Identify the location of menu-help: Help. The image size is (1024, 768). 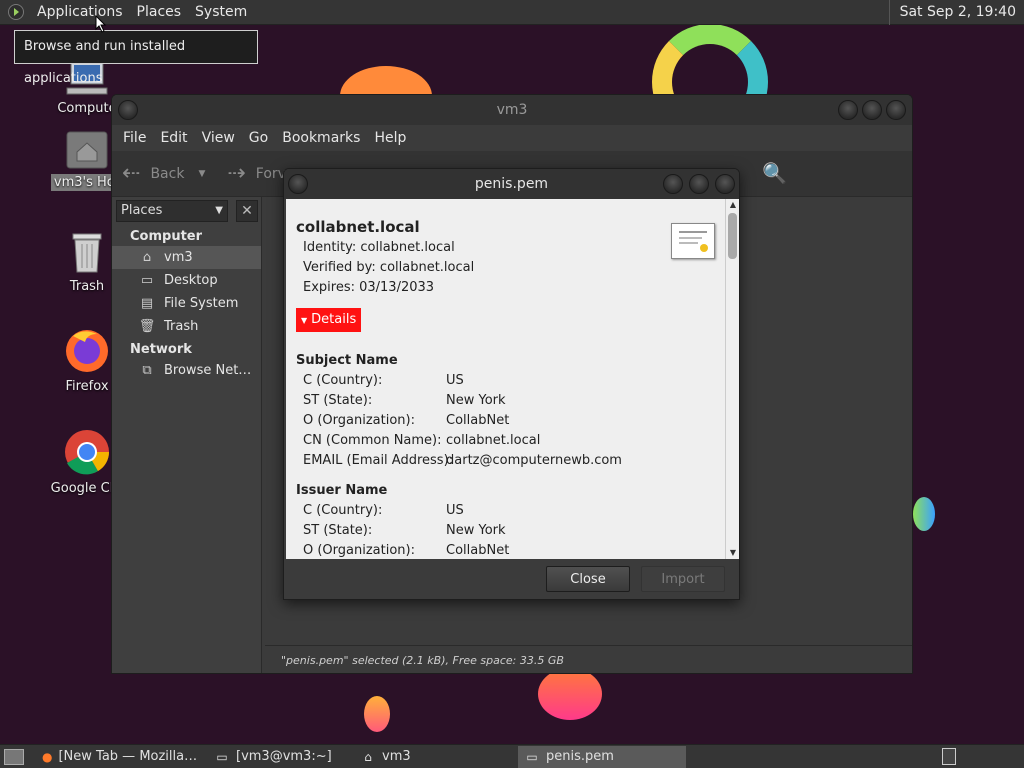
(390, 138).